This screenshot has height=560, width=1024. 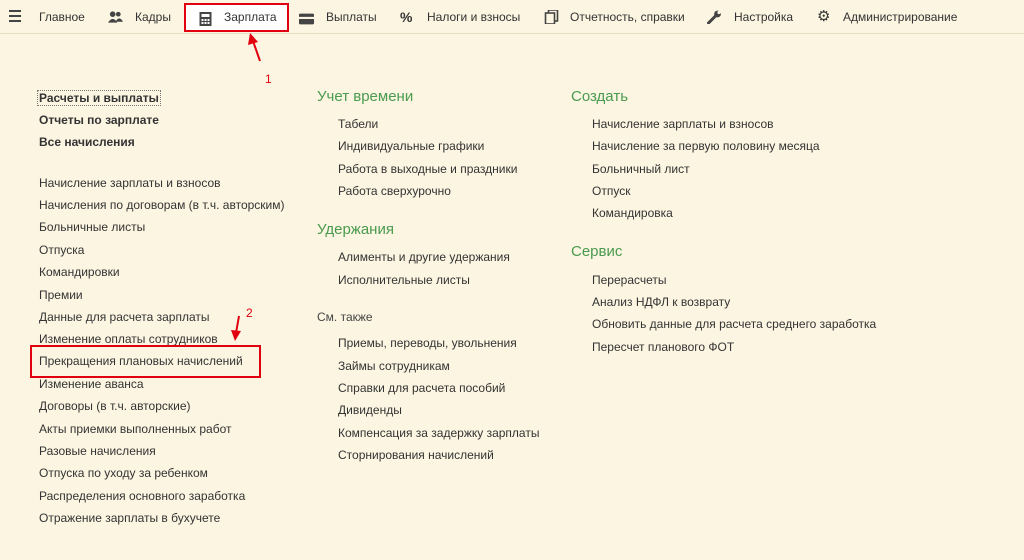 What do you see at coordinates (268, 79) in the screenshot?
I see `annotation-number-1: 1` at bounding box center [268, 79].